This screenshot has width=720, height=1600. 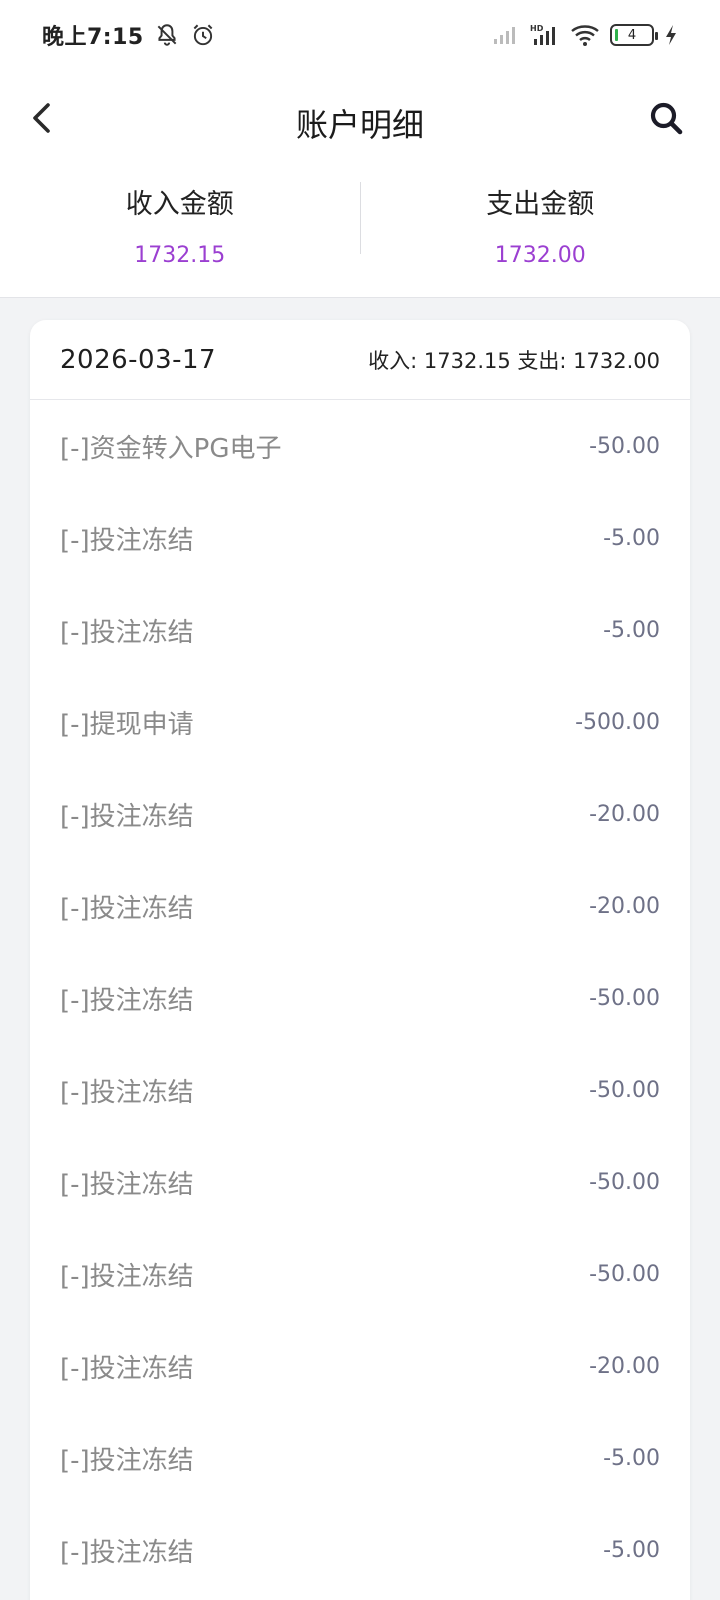 What do you see at coordinates (180, 233) in the screenshot?
I see `income-summary: 收入金额 1732.15` at bounding box center [180, 233].